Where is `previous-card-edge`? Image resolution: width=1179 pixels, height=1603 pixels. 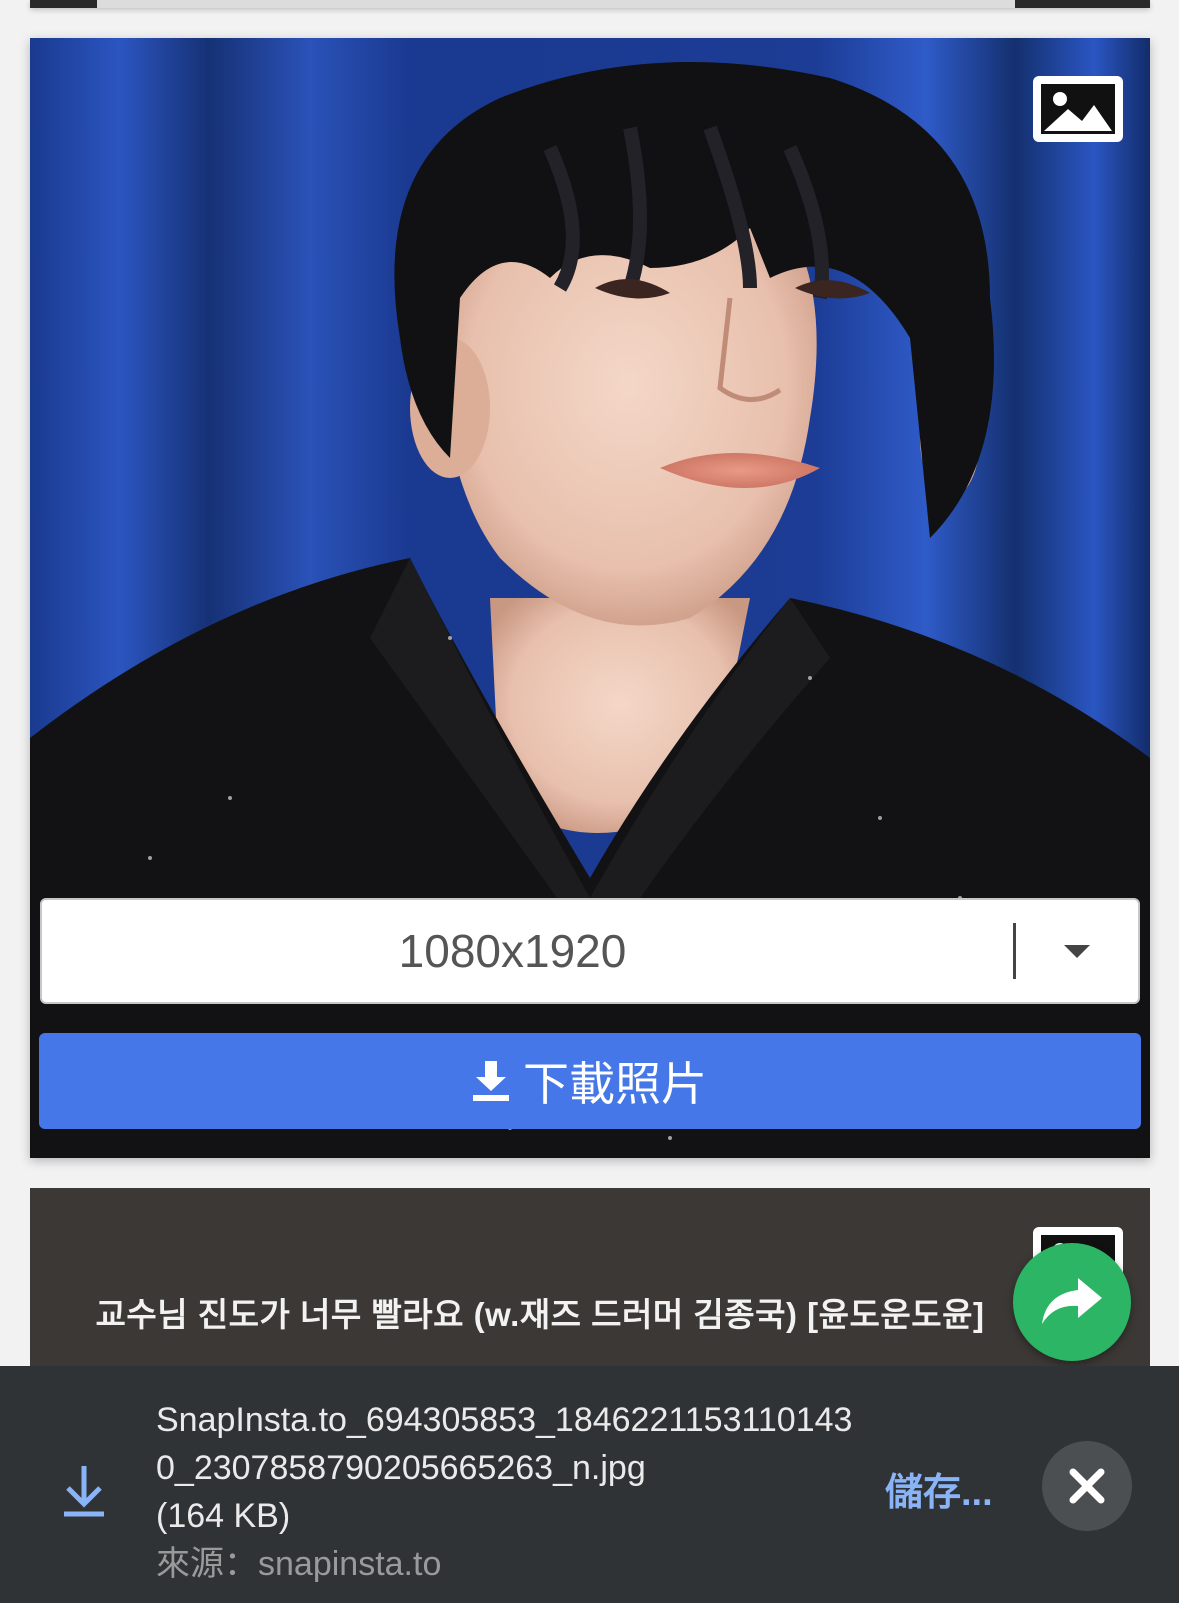 previous-card-edge is located at coordinates (590, 4).